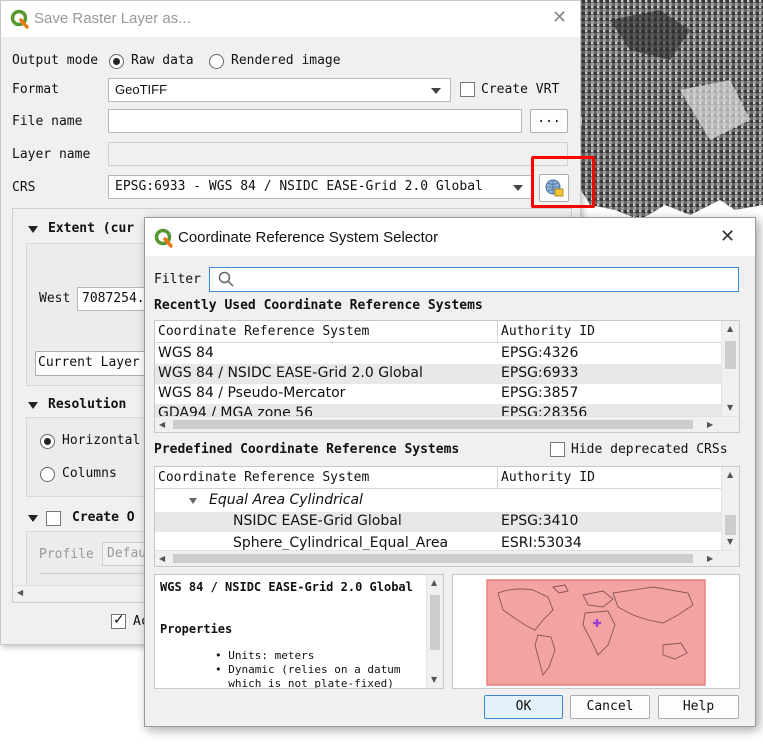 The width and height of the screenshot is (763, 745). What do you see at coordinates (55, 298) in the screenshot?
I see `west-label: West` at bounding box center [55, 298].